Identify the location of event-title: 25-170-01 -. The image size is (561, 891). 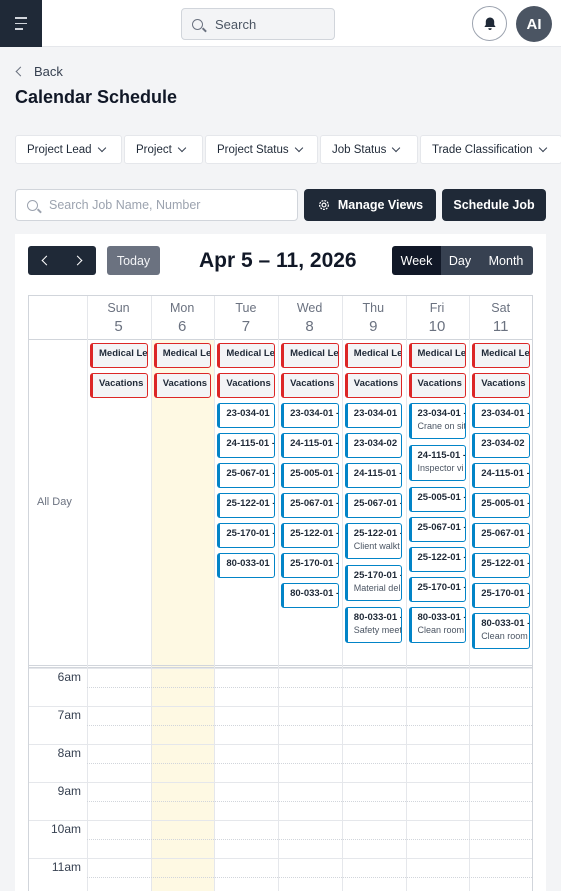
(442, 587).